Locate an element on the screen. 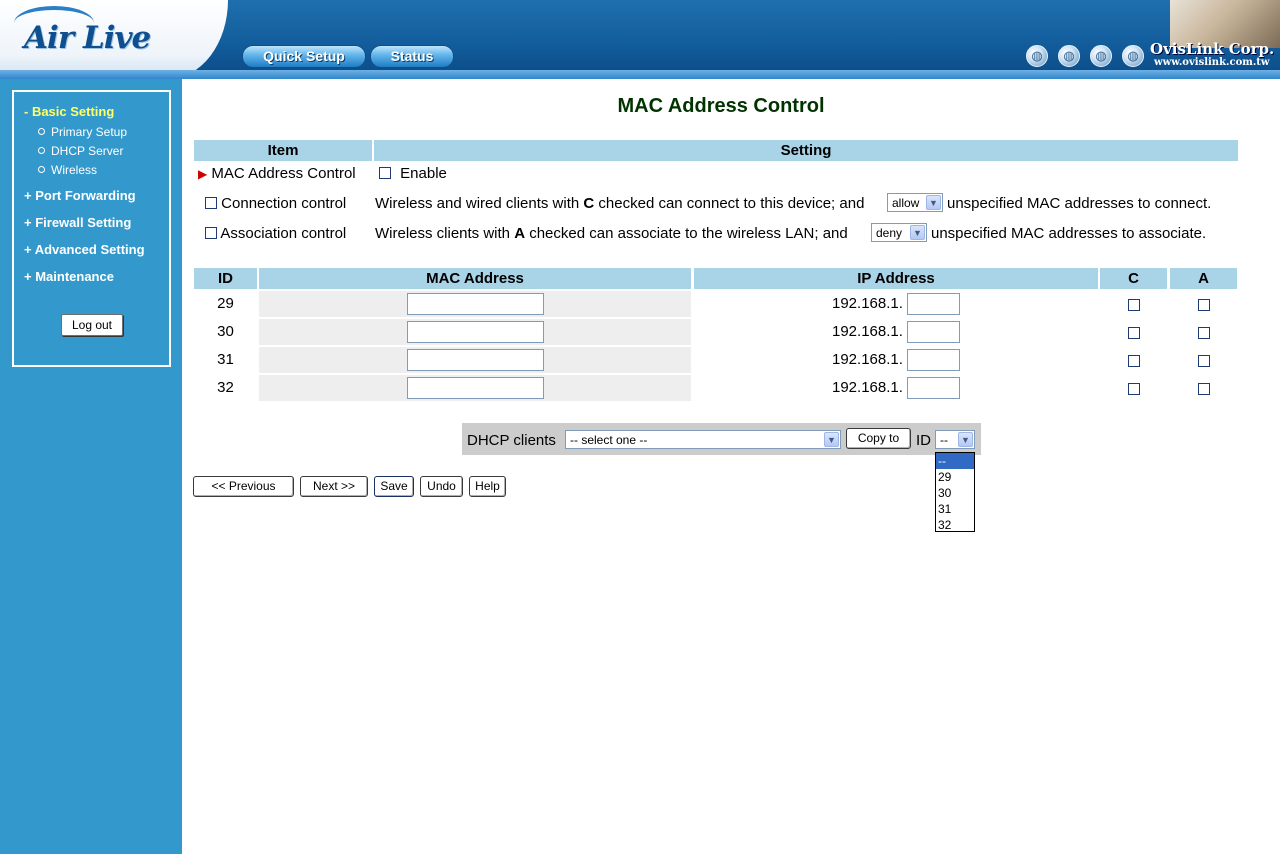 The height and width of the screenshot is (854, 1280). a-column-header: A is located at coordinates (1203, 278).